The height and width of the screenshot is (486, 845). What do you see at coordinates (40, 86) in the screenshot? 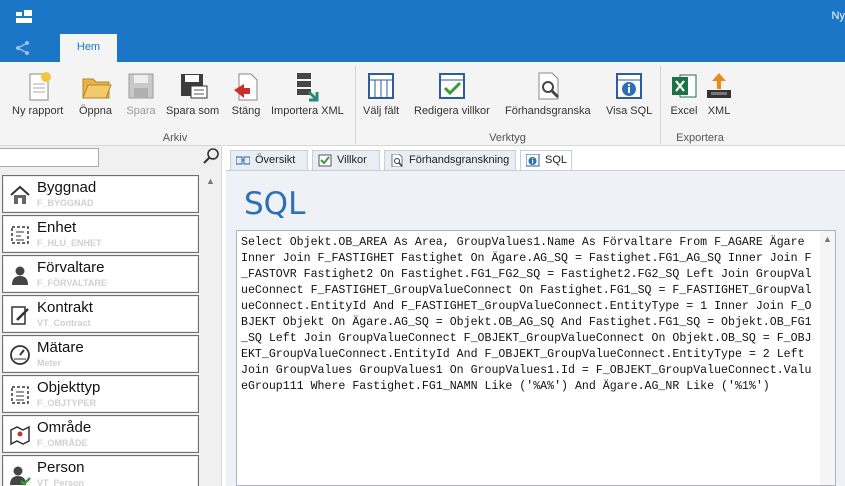
I see `new-report-icon` at bounding box center [40, 86].